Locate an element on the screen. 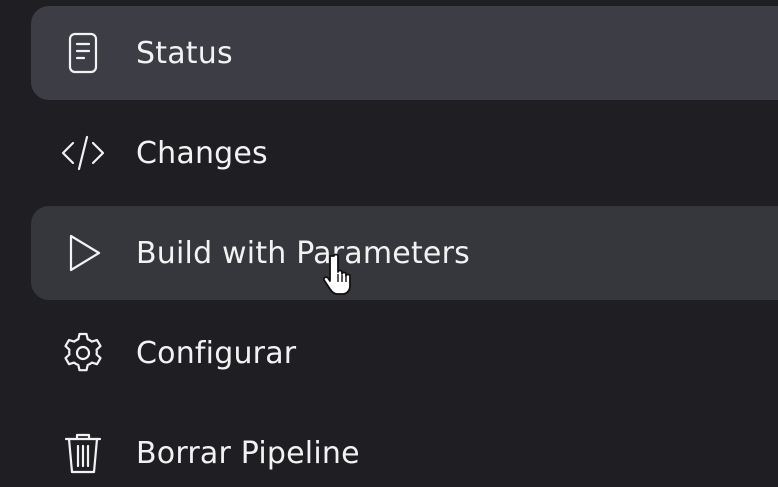 This screenshot has height=487, width=778. sidebar-item-label: Borrar Pipeline is located at coordinates (248, 453).